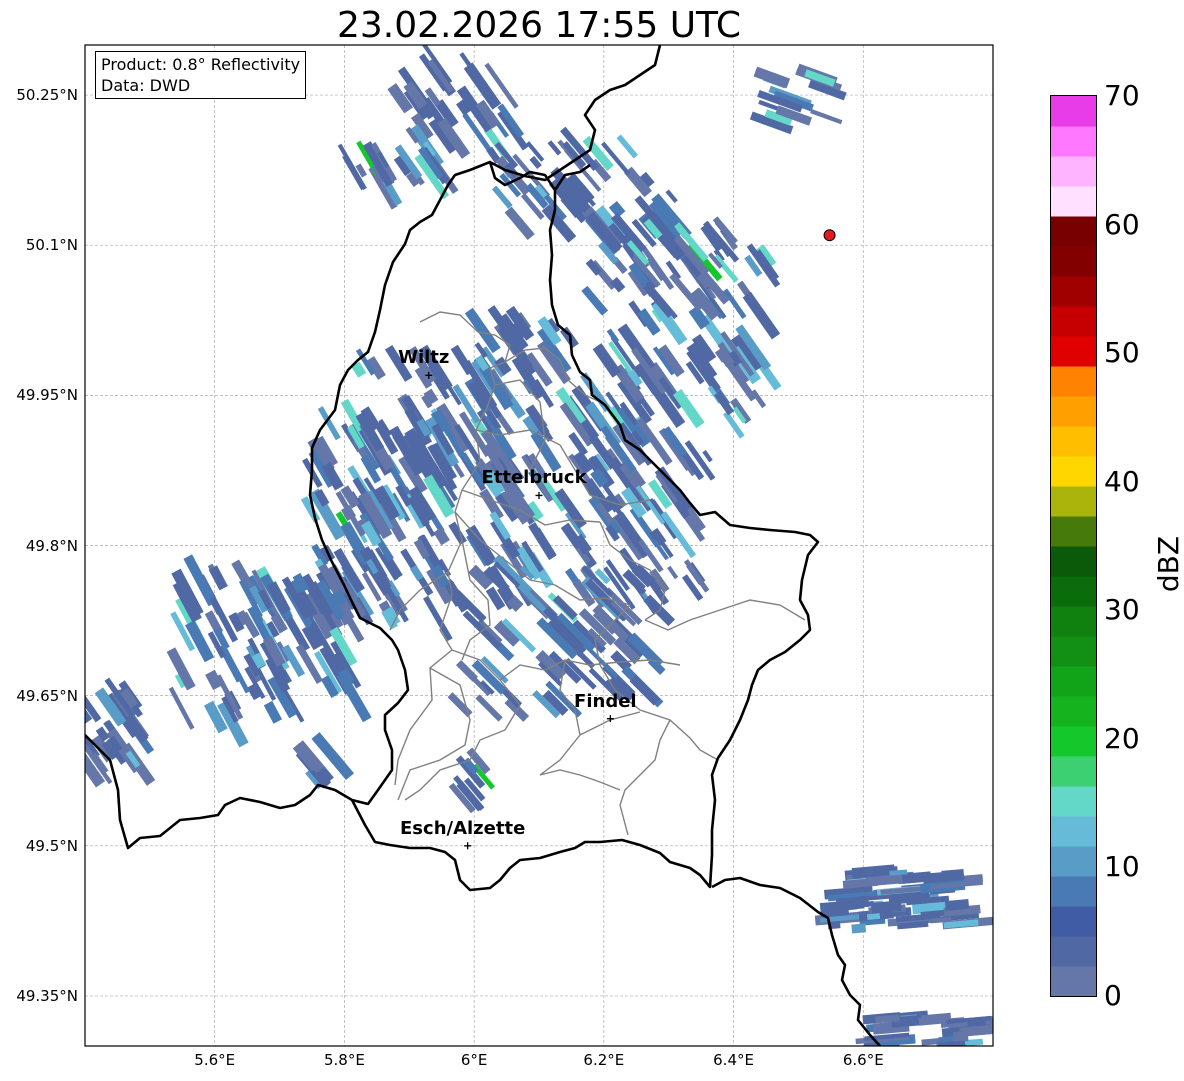 This screenshot has width=1184, height=1081. I want to click on colorbar-tick-label: 20, so click(1122, 738).